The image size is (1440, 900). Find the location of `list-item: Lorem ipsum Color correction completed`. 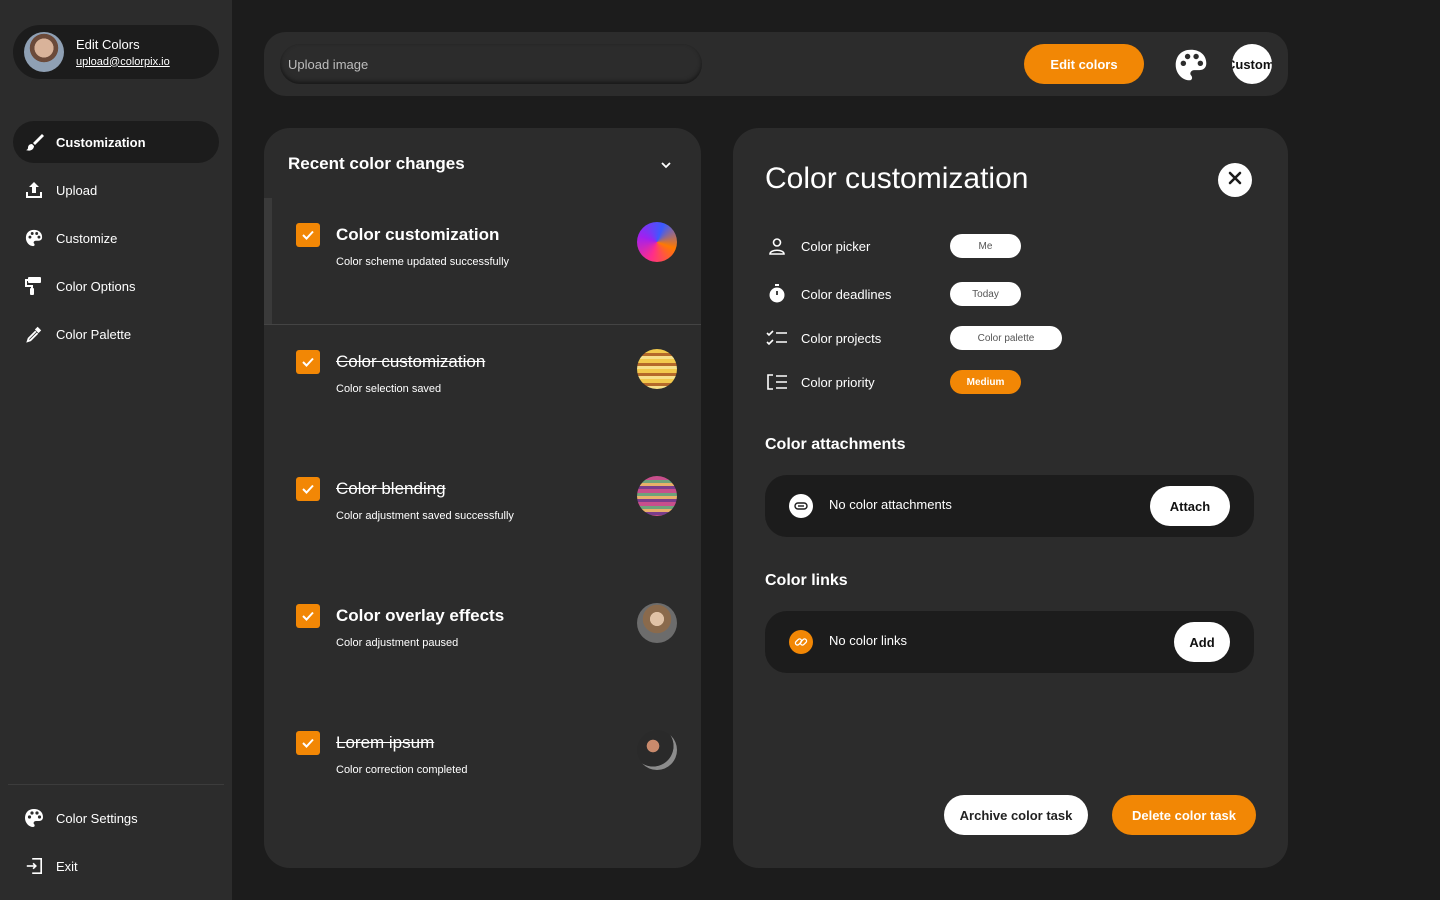

list-item: Lorem ipsum Color correction completed is located at coordinates (482, 769).